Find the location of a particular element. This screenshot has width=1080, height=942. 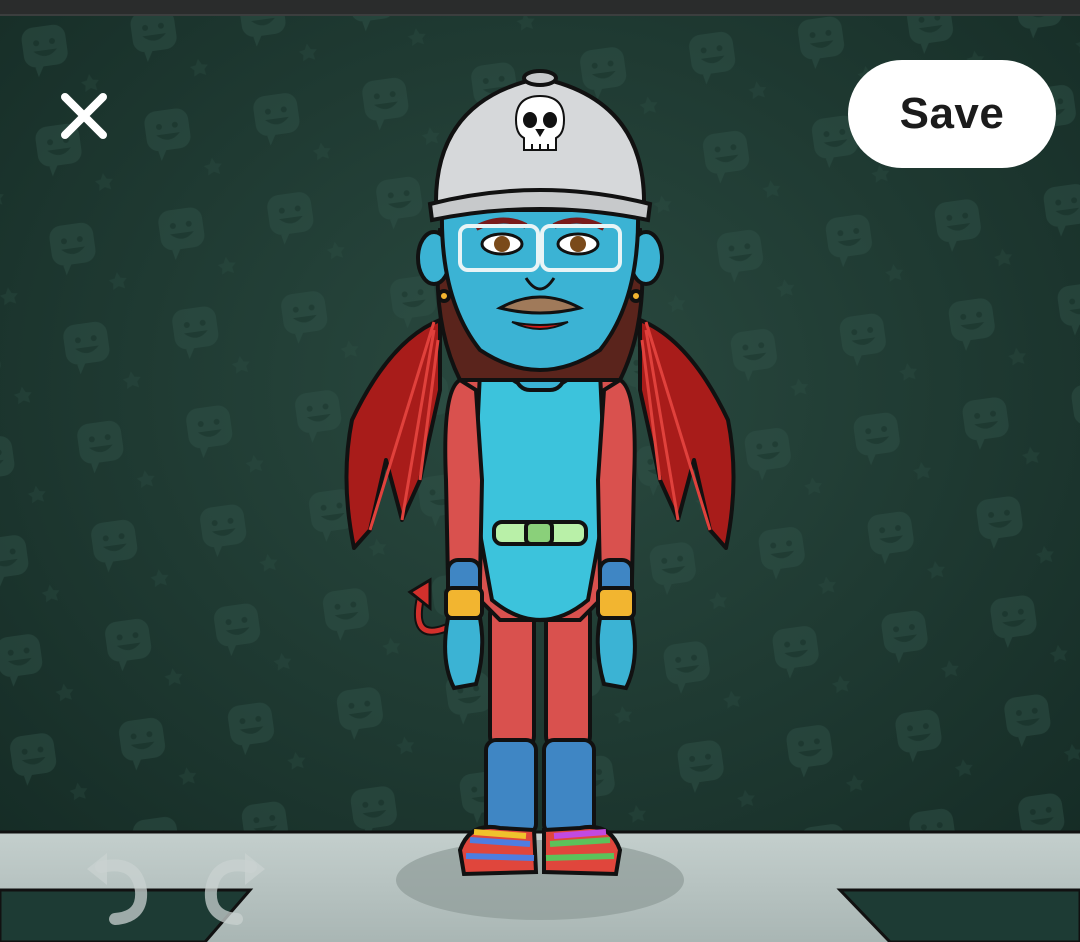

undo-button is located at coordinates (117, 885).